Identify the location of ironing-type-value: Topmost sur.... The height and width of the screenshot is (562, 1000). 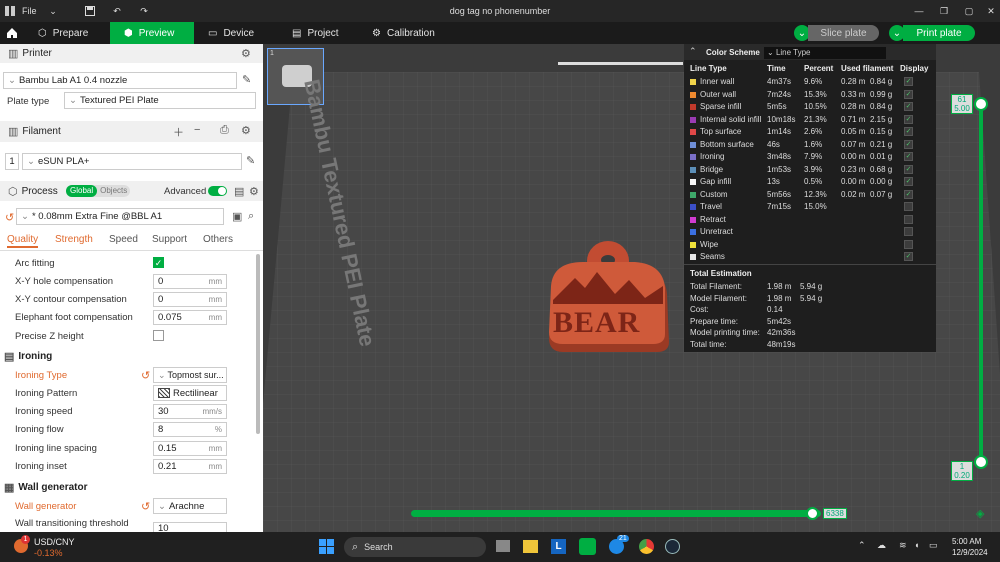
(195, 375).